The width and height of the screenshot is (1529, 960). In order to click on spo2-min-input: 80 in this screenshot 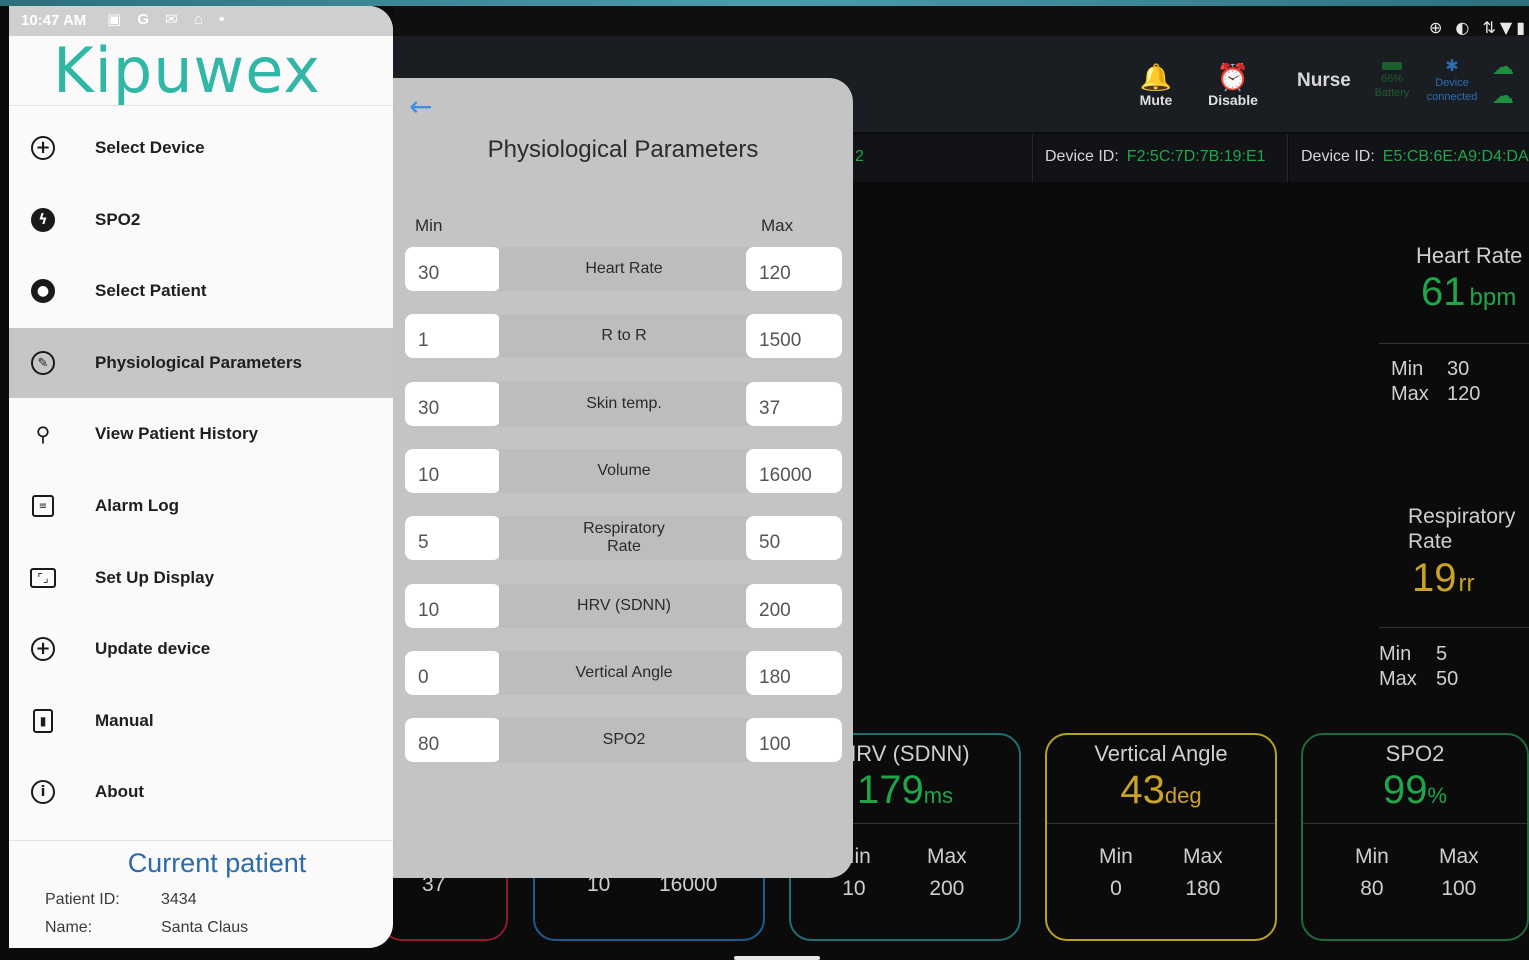, I will do `click(453, 740)`.